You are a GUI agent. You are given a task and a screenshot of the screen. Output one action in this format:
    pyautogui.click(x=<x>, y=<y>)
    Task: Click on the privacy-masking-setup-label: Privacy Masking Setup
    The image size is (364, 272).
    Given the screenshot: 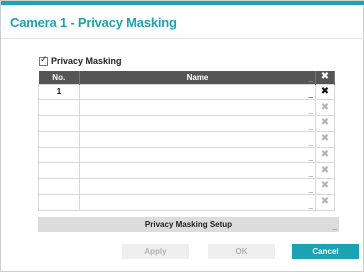 What is the action you would take?
    pyautogui.click(x=188, y=224)
    